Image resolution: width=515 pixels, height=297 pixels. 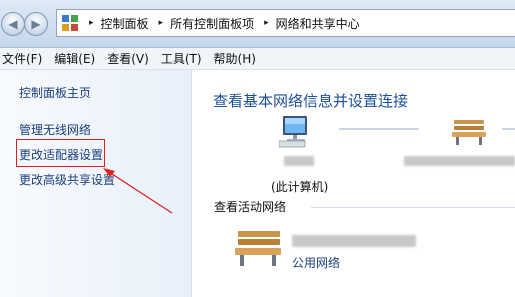 I want to click on breadcrumb-network-center: 网络和共享中心, so click(x=318, y=23).